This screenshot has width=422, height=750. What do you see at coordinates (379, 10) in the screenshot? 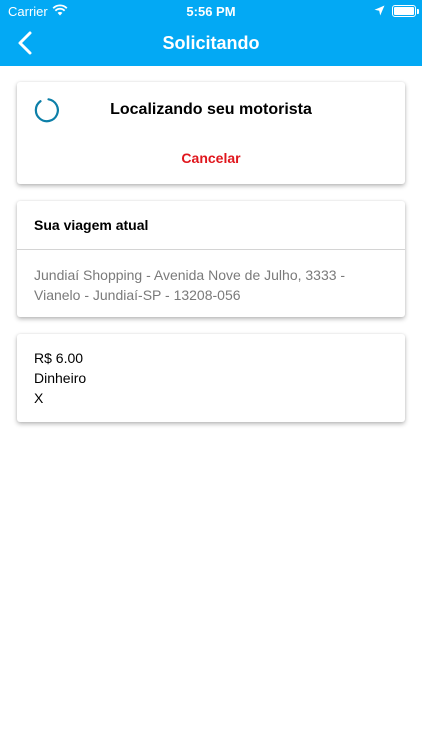
I see `location-arrow-icon` at bounding box center [379, 10].